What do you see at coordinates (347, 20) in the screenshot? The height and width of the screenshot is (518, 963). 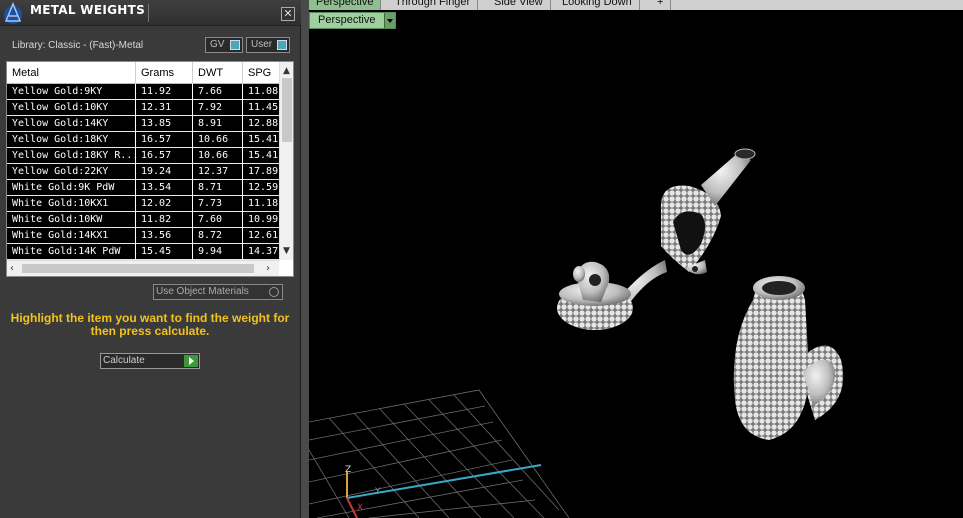 I see `view-dropdown-label: Perspective` at bounding box center [347, 20].